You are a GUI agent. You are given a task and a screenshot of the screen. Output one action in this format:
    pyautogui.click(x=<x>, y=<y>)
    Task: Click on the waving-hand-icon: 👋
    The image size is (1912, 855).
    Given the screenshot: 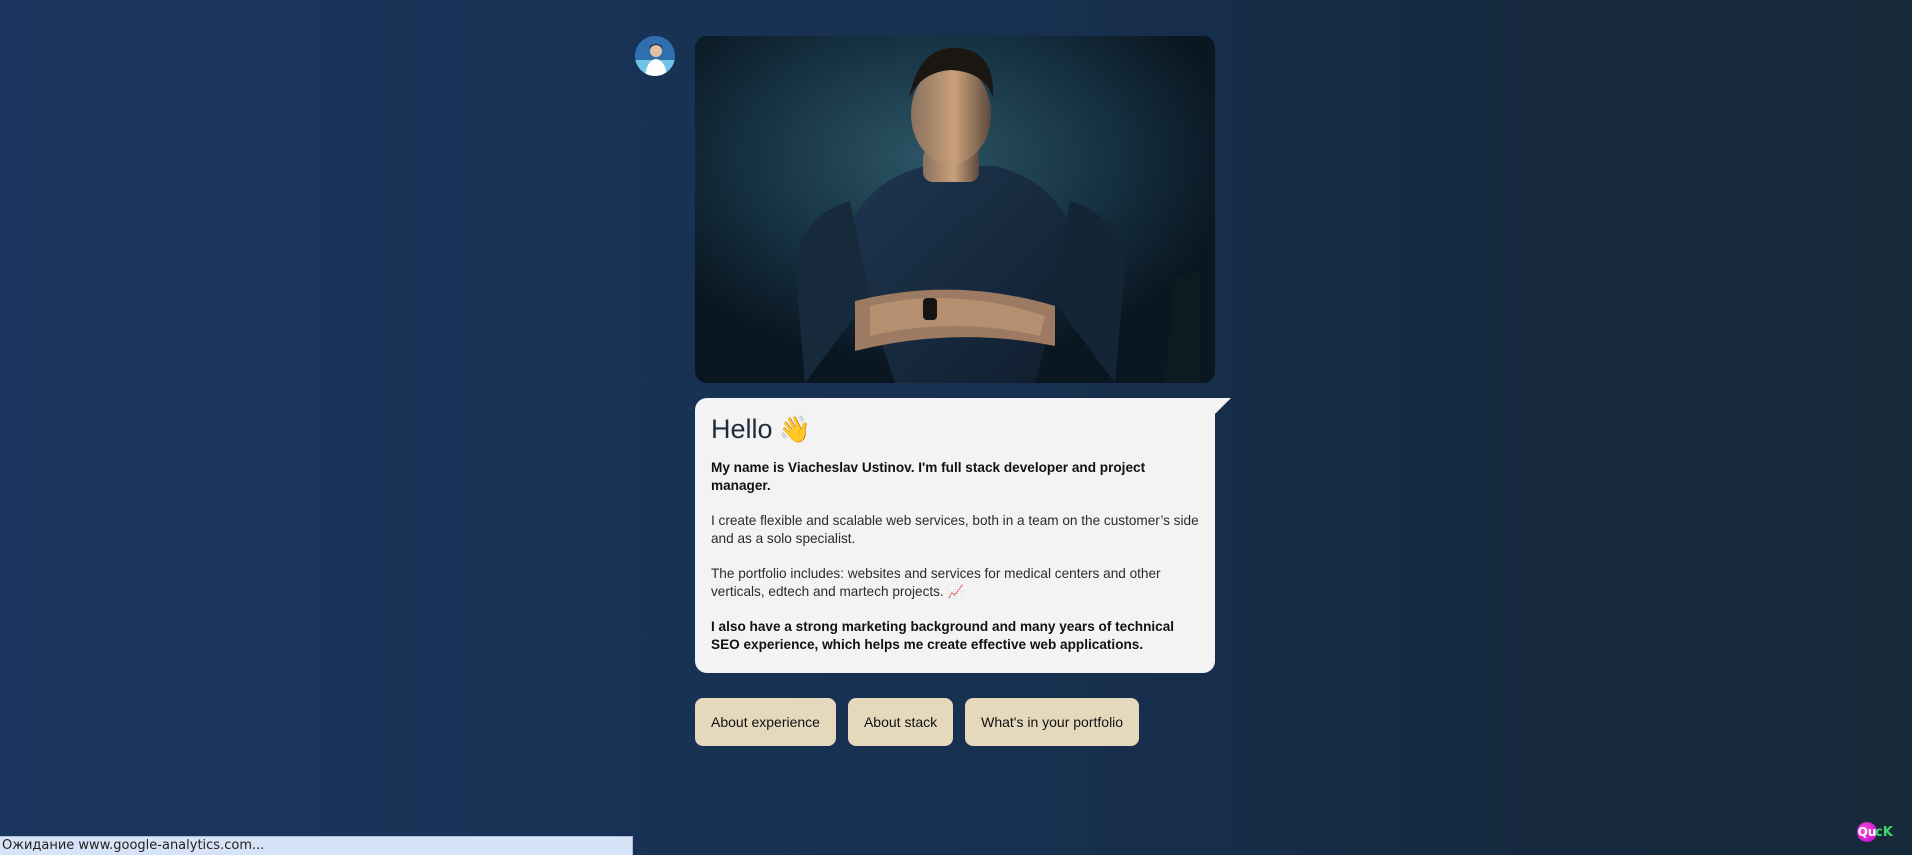 What is the action you would take?
    pyautogui.click(x=794, y=429)
    